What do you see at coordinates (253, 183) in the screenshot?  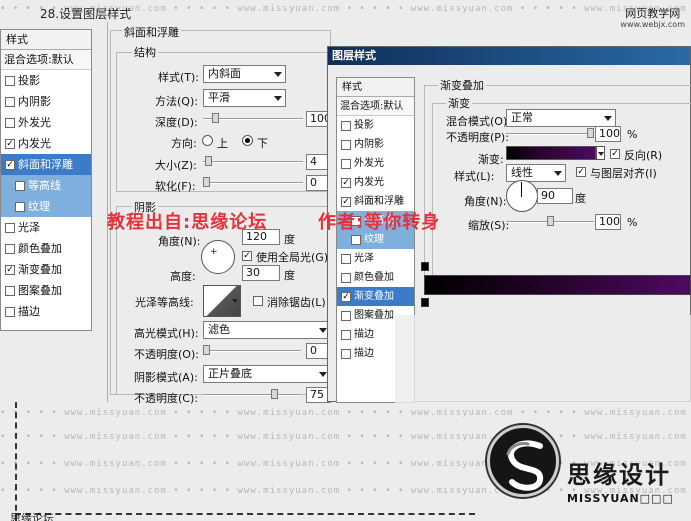 I see `soften-slider-track` at bounding box center [253, 183].